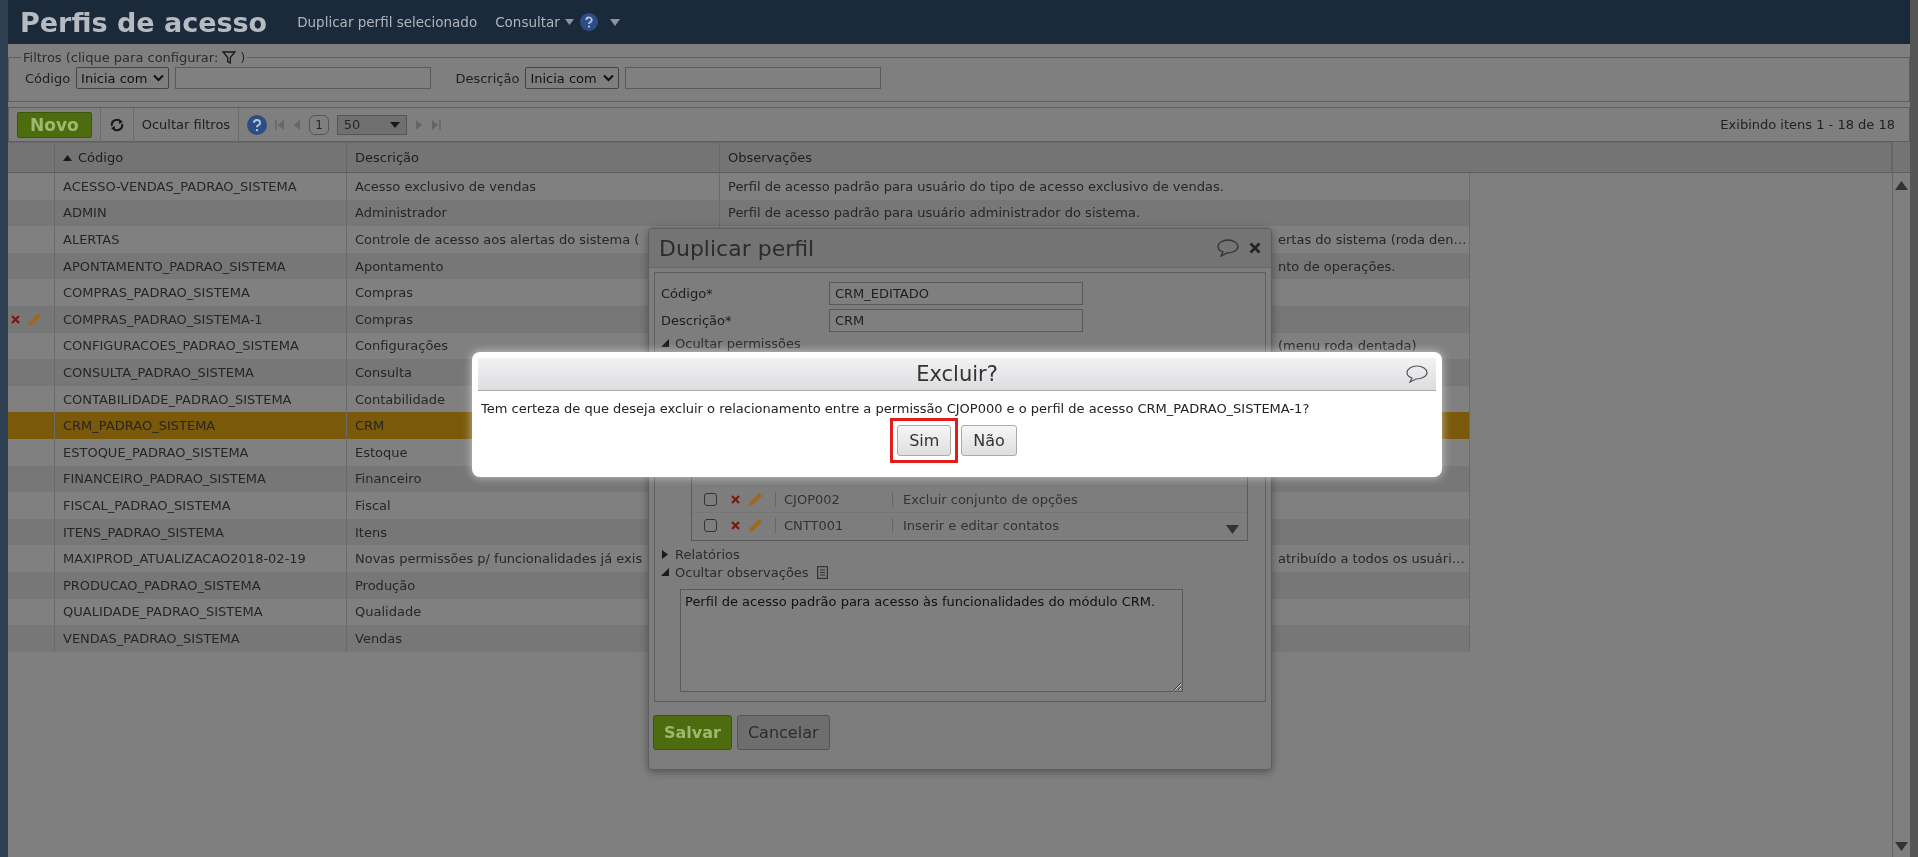 The height and width of the screenshot is (857, 1918). I want to click on description-cell: Administrador, so click(401, 213).